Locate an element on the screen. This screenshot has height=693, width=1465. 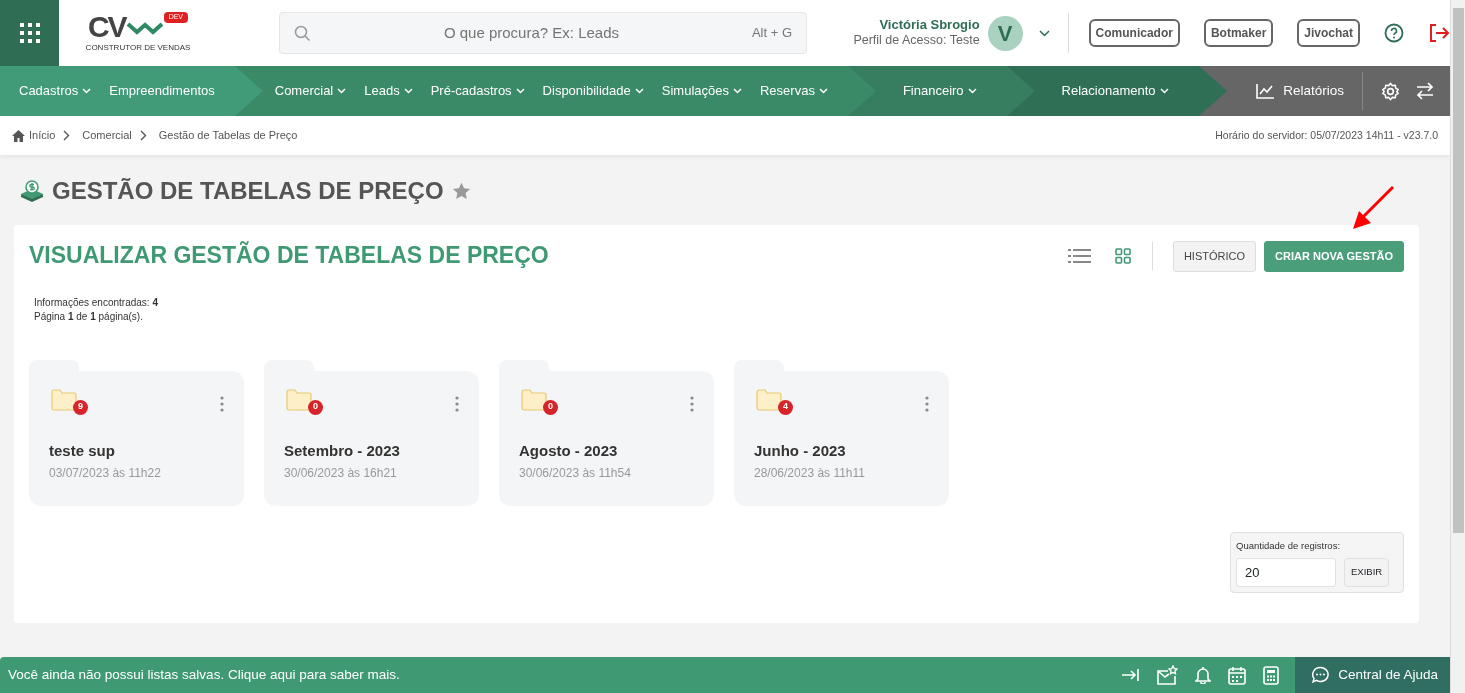
results-info: Informações encontradas: 4 is located at coordinates (96, 302).